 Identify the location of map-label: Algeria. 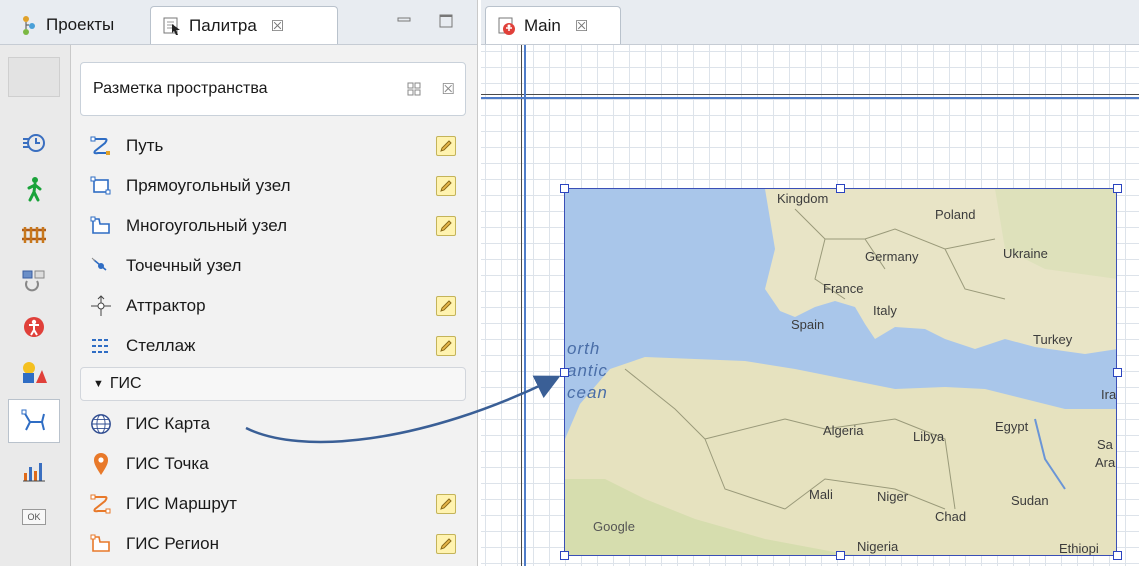
(843, 430).